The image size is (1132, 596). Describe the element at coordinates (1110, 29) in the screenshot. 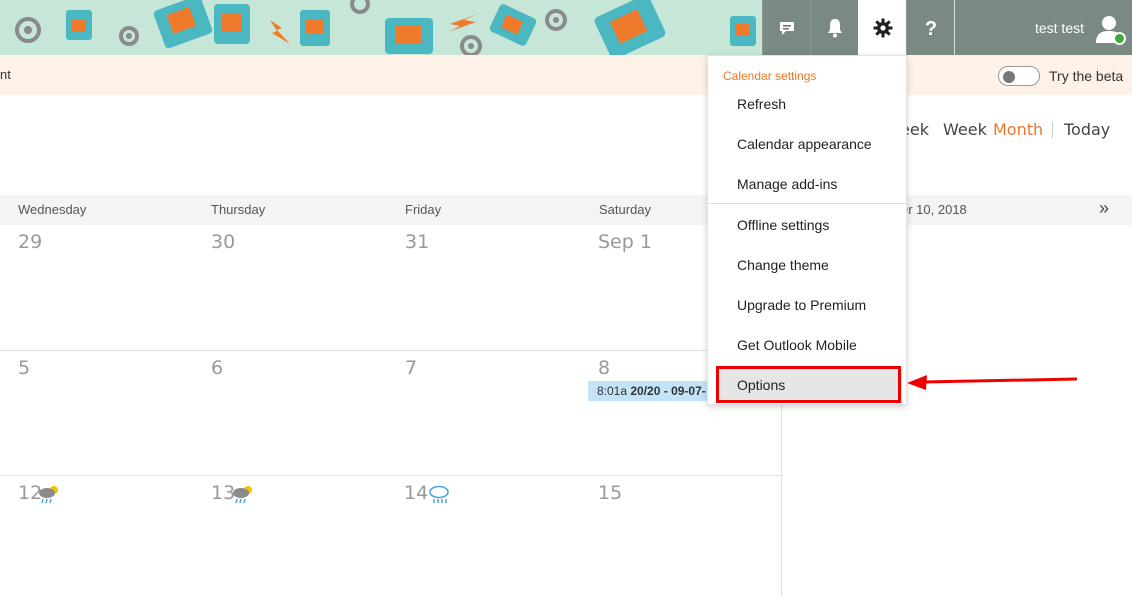

I see `avatar` at that location.